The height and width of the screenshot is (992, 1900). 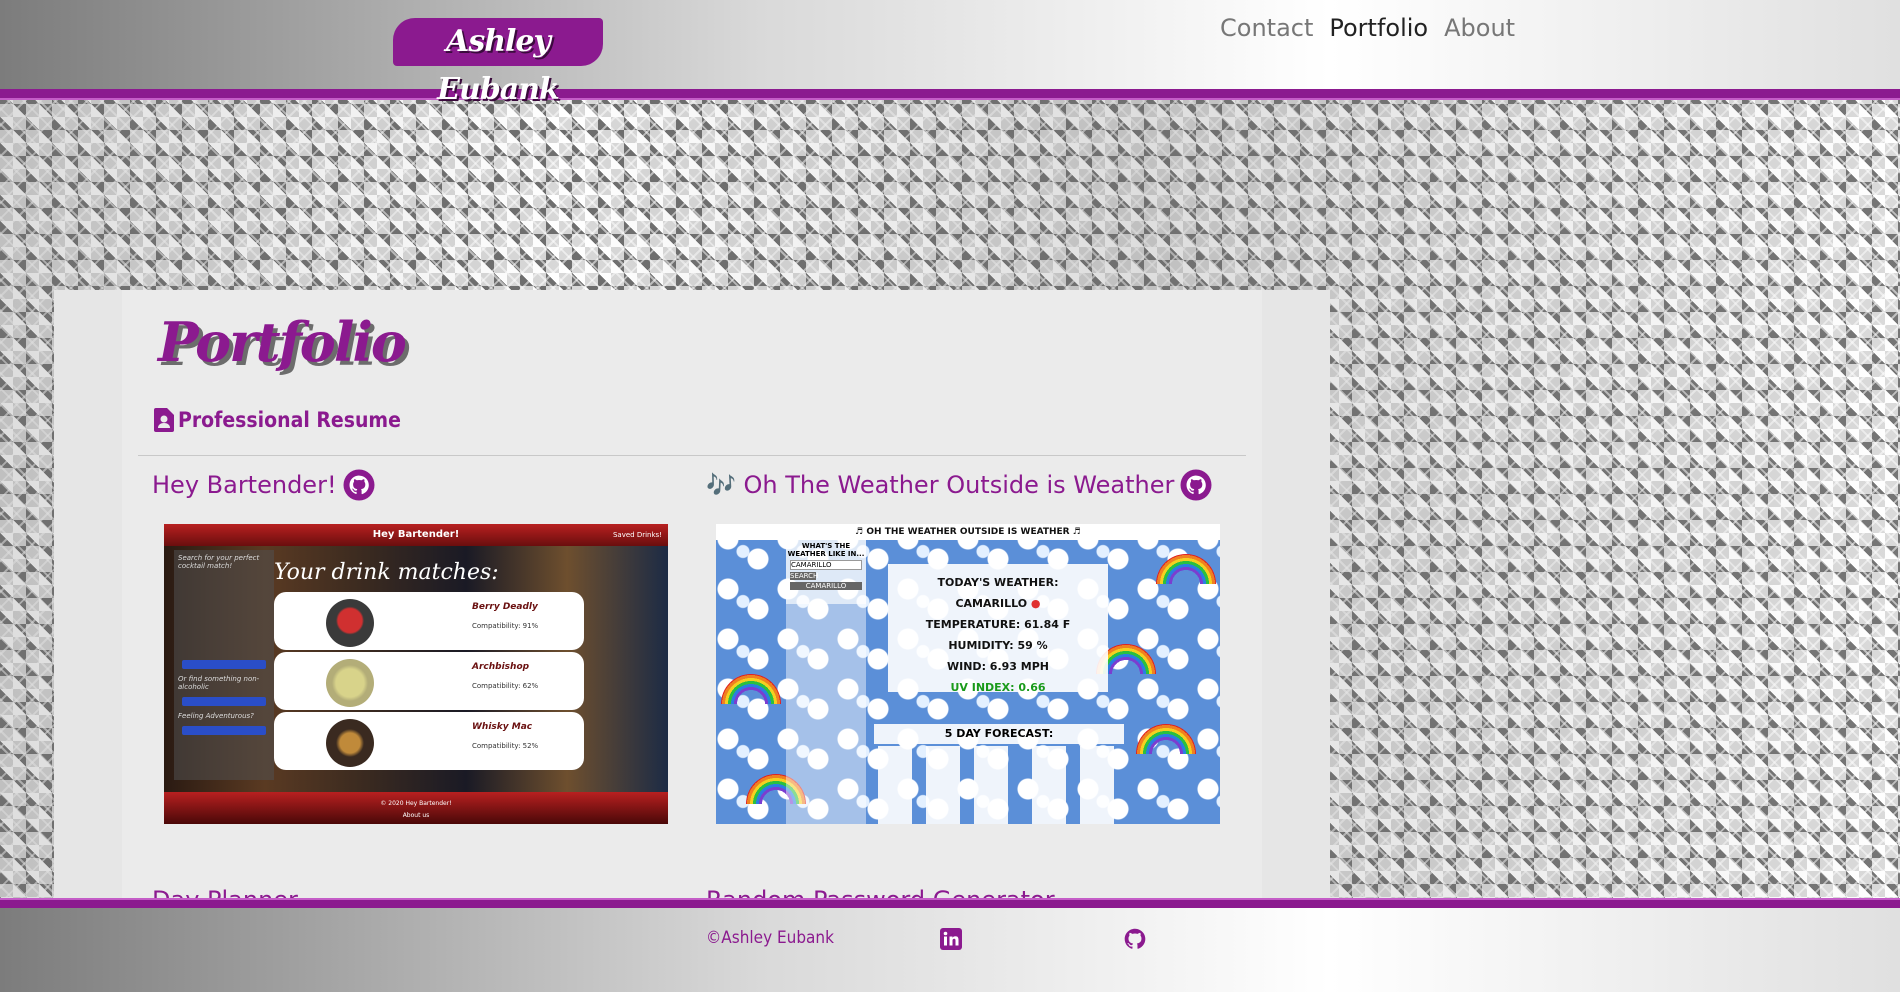 I want to click on screenshot-left-panel, so click(x=826, y=714).